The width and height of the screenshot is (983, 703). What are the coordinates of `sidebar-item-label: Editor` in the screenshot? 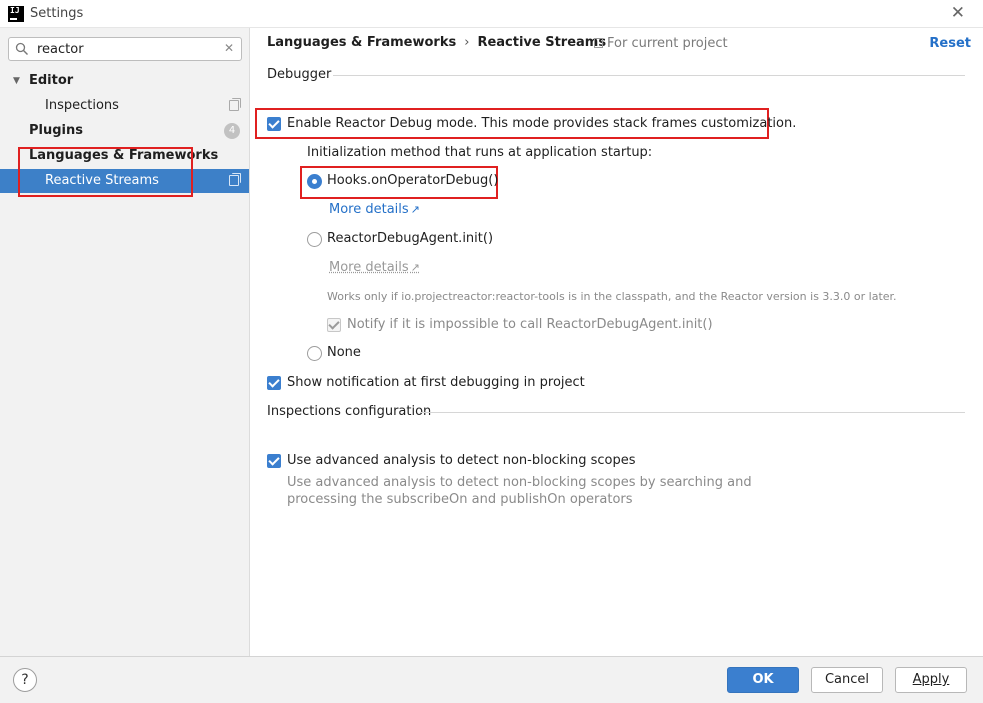 It's located at (51, 80).